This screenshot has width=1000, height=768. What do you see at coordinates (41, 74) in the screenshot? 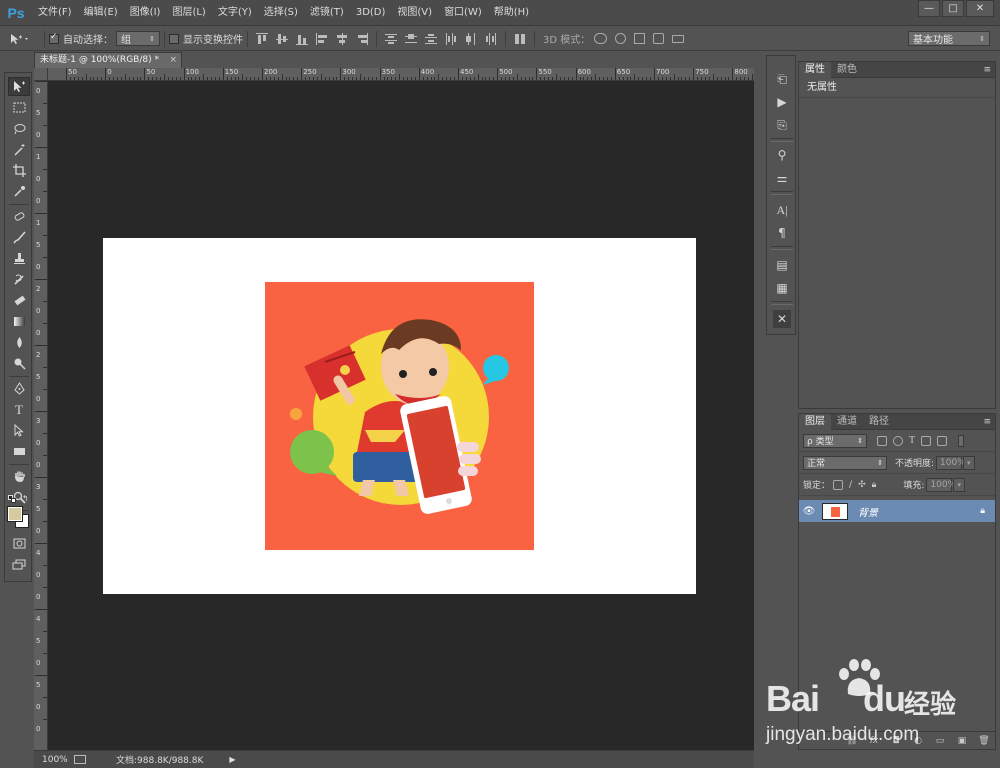
I see `ruler-origin` at bounding box center [41, 74].